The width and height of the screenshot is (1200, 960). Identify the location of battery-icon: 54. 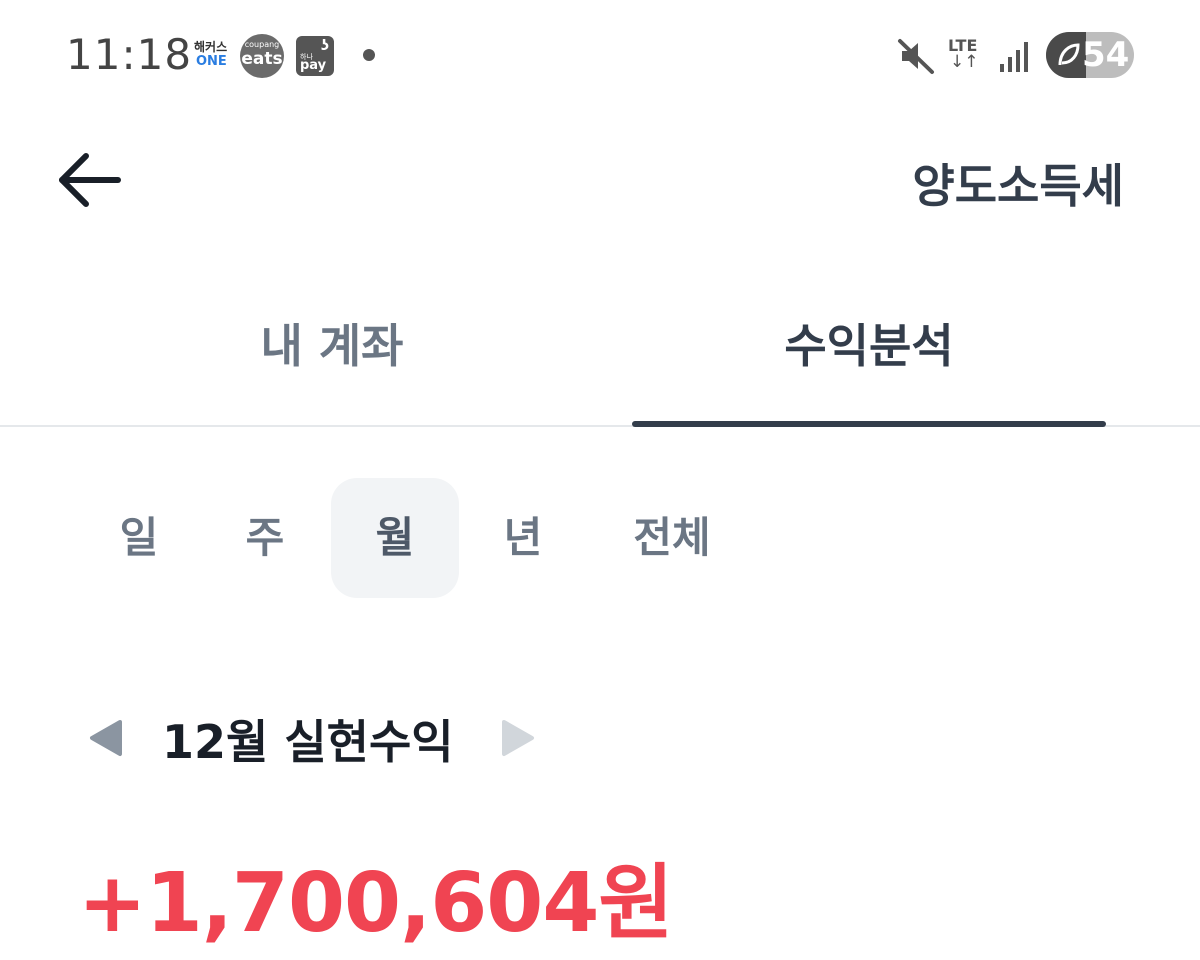
(1090, 55).